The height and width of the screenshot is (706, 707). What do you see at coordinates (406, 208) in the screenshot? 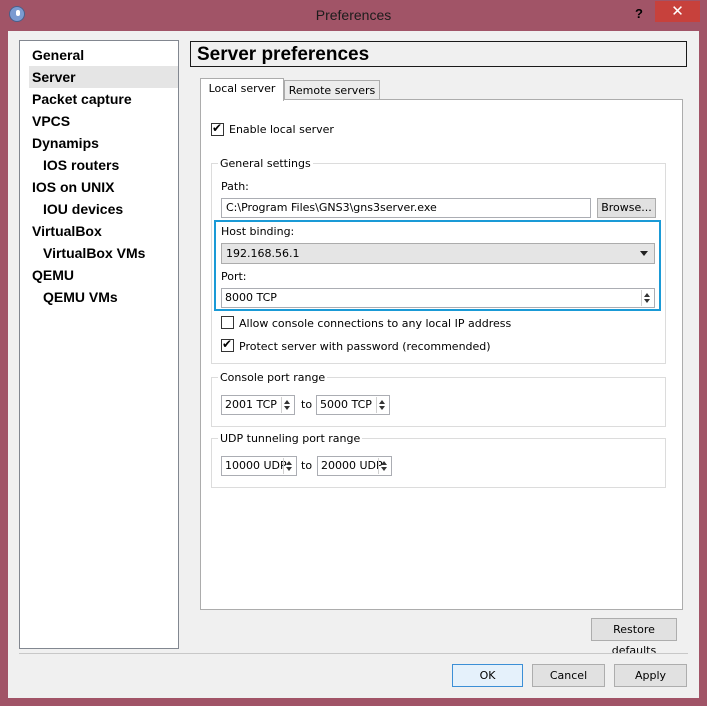
I see `path-input: C:\Program Files\GNS3\gns3server.exe` at bounding box center [406, 208].